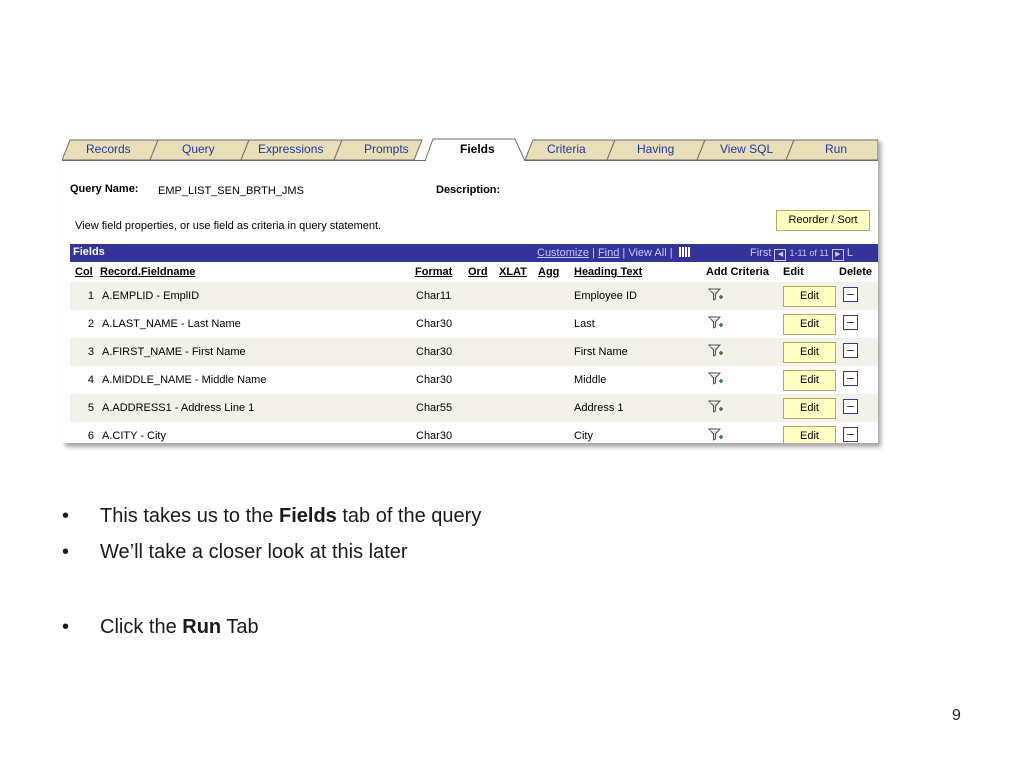 This screenshot has height=768, width=1024. I want to click on bullet-2-text: We’ll take a closer look at this later, so click(254, 552).